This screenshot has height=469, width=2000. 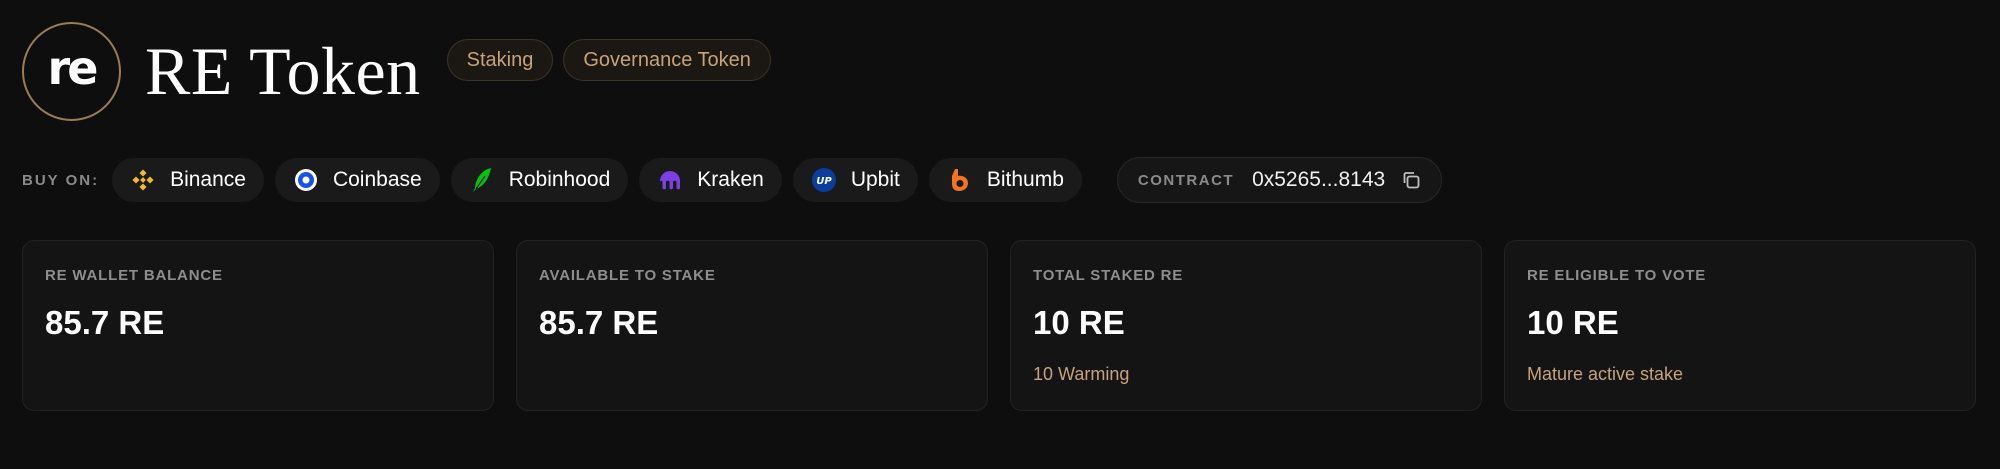 I want to click on page-title: RE Token, so click(x=283, y=70).